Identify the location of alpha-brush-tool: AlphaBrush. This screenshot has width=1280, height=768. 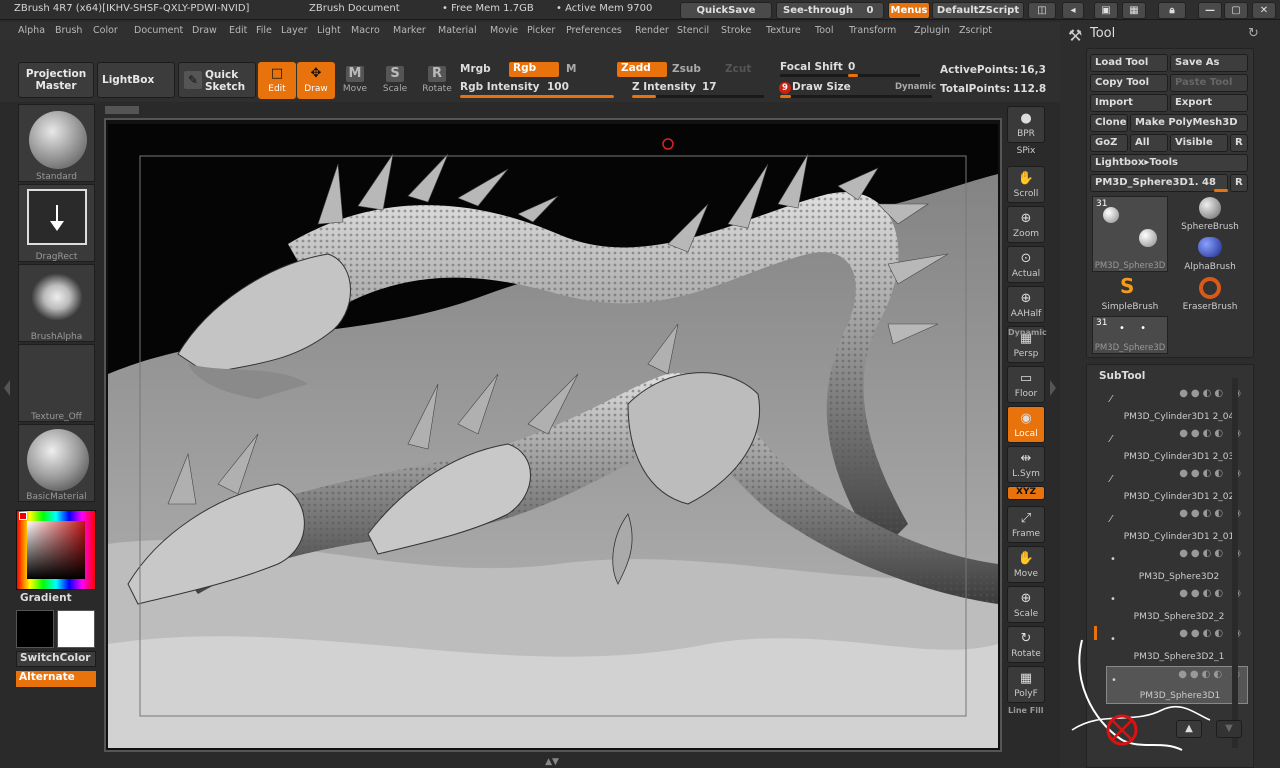
(1210, 255).